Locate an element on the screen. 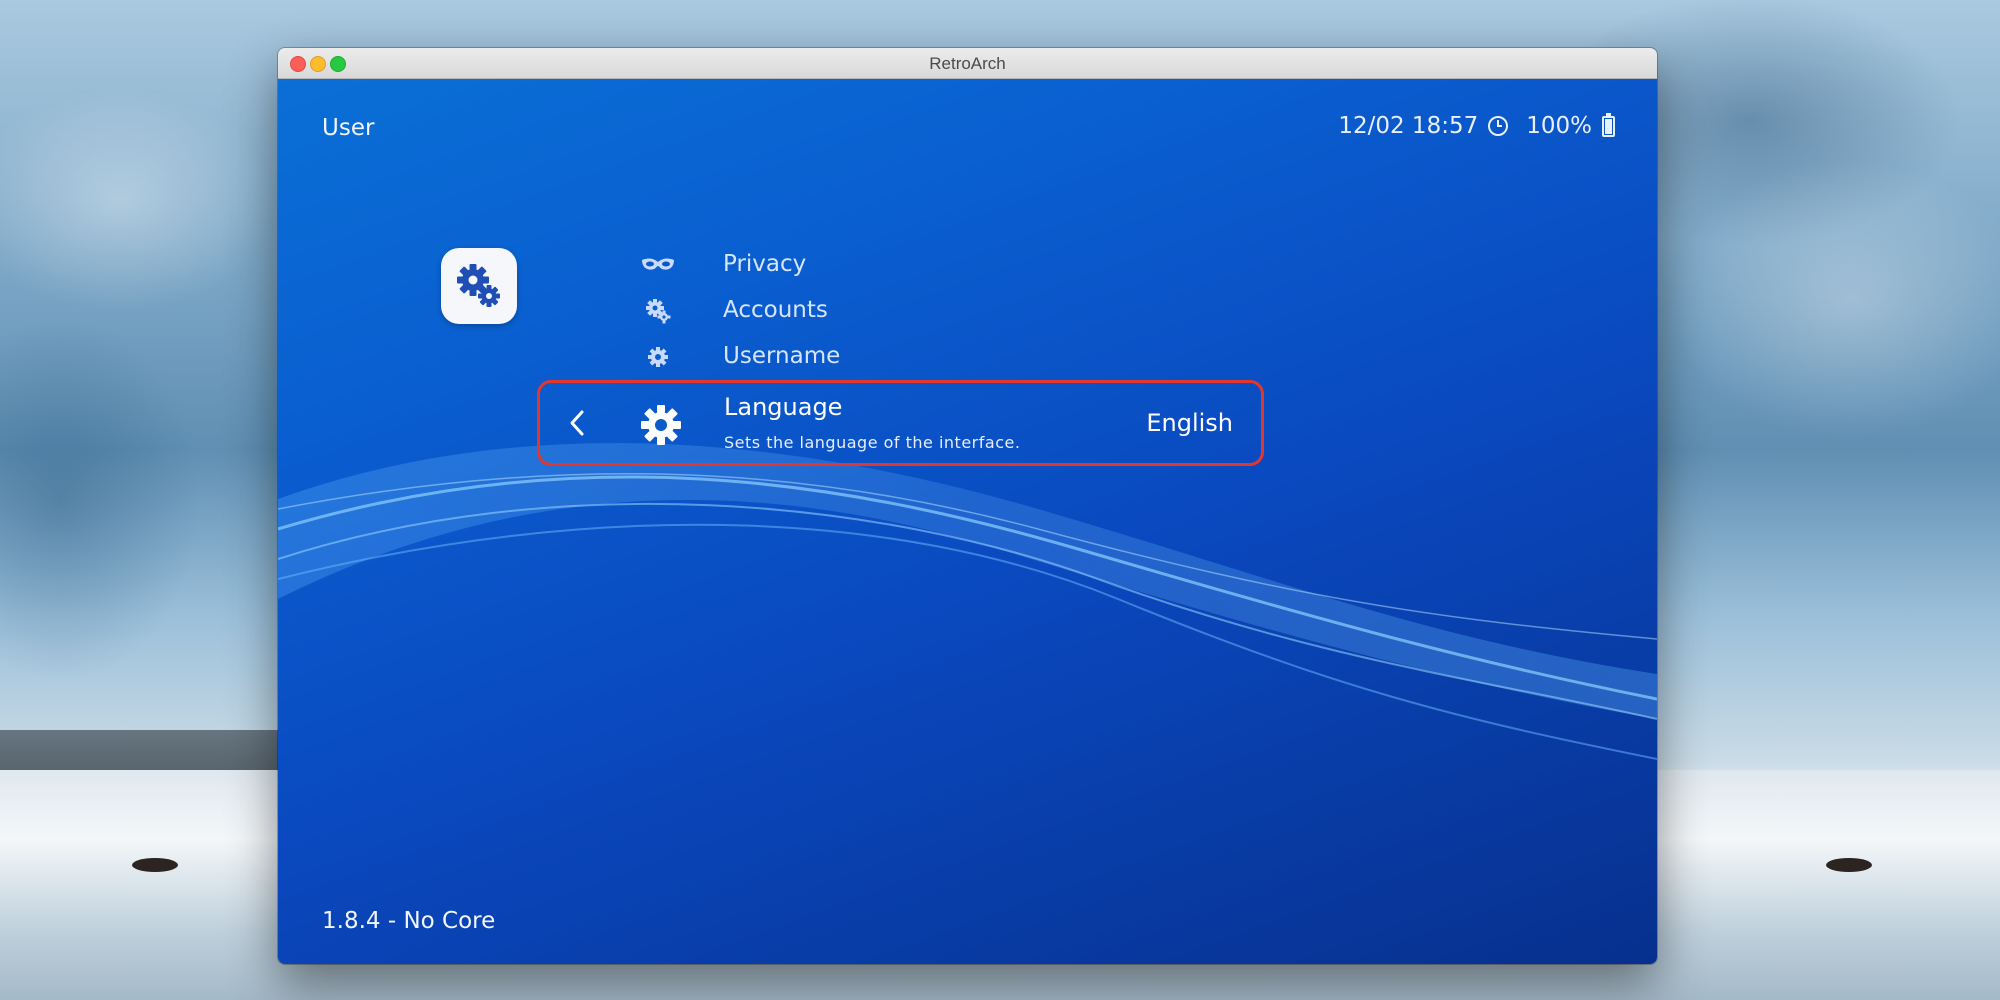  chevron-left-icon is located at coordinates (577, 423).